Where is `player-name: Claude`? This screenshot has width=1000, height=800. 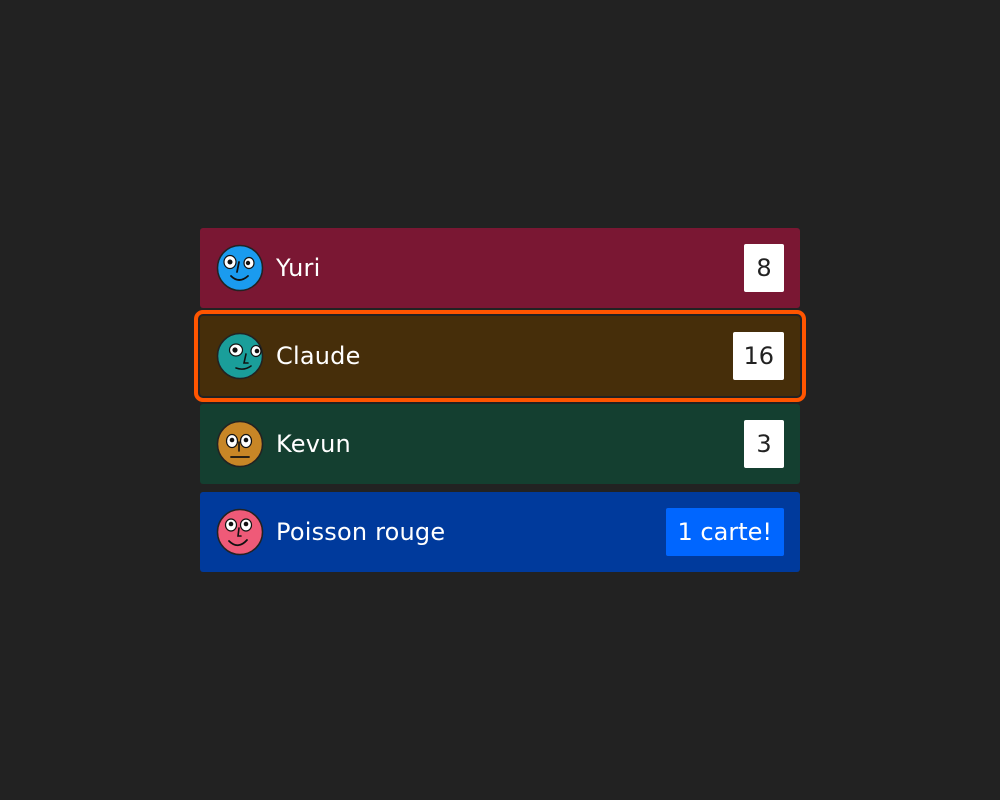 player-name: Claude is located at coordinates (318, 356).